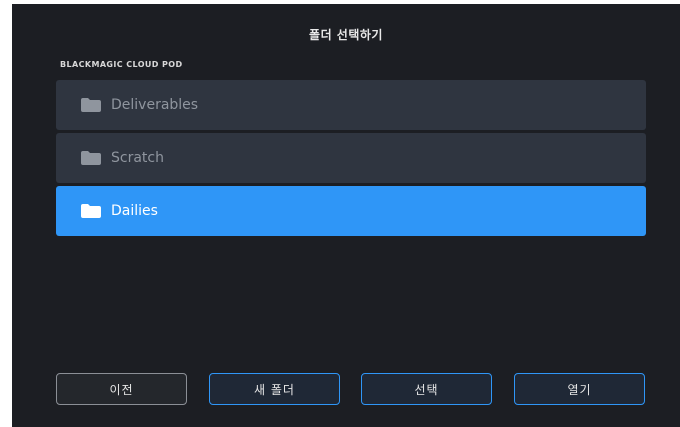 This screenshot has width=680, height=427. I want to click on location-label: BLACKMAGIC CLOUD POD, so click(121, 64).